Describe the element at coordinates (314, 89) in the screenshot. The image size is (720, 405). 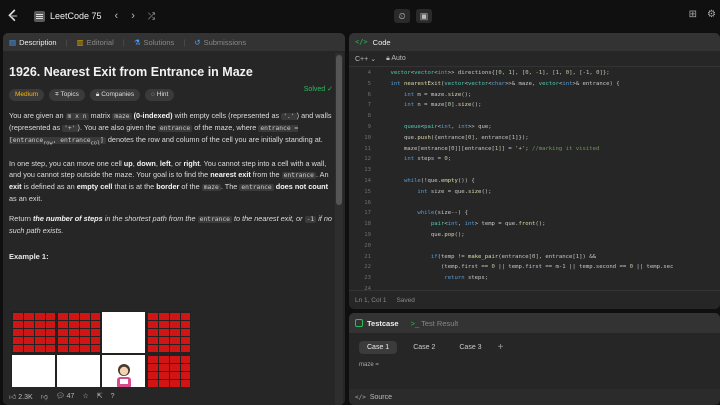
I see `solved-label: Solved` at that location.